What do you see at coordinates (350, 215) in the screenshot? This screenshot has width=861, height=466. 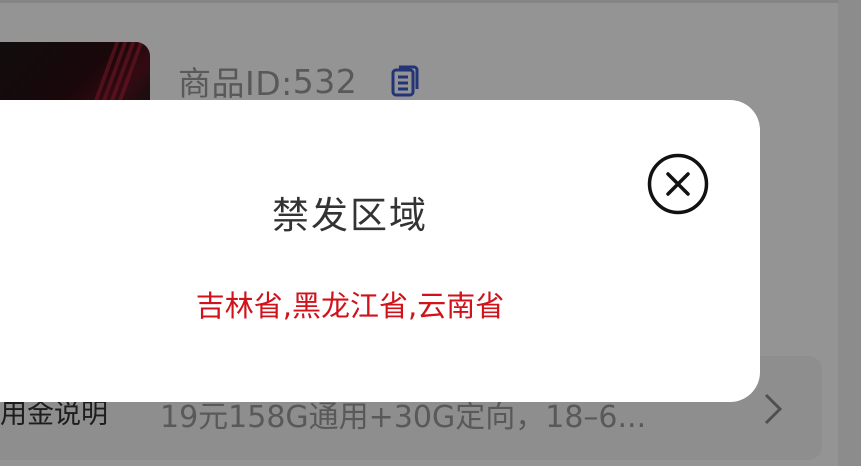 I see `dialog-title: 禁发区域` at bounding box center [350, 215].